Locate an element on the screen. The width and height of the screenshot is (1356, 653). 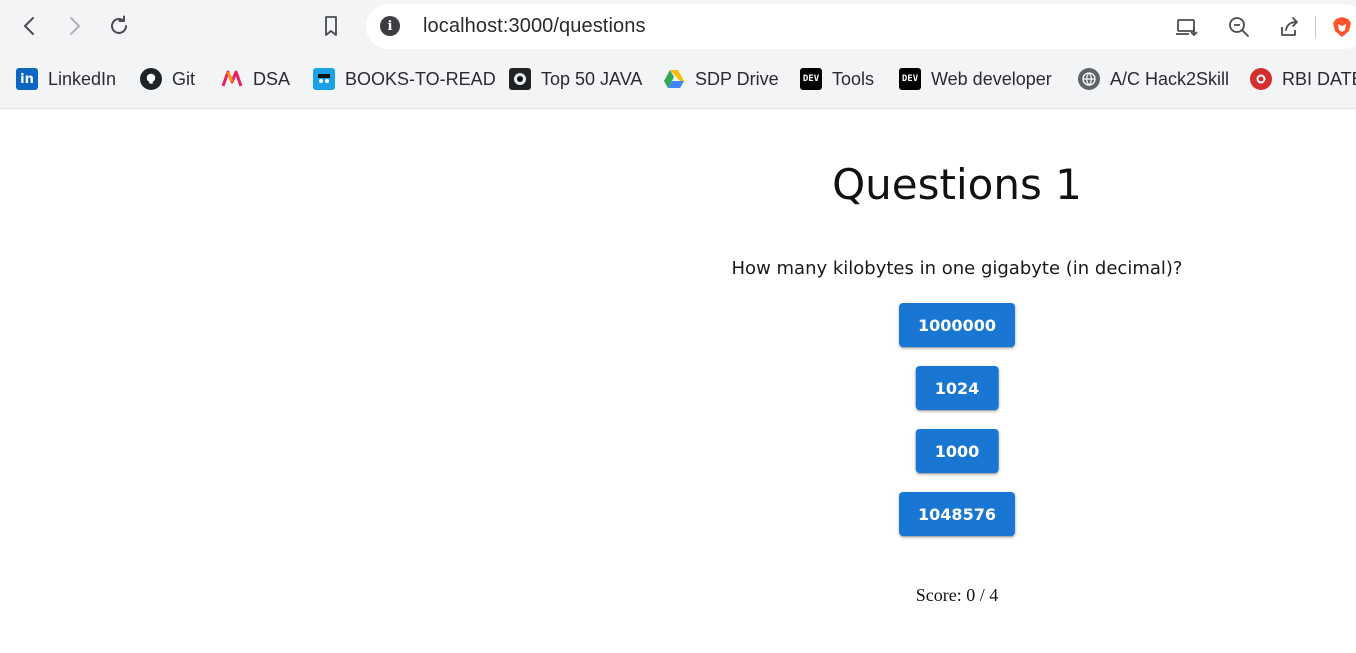
bookmark-tools: DEV Tools is located at coordinates (837, 79).